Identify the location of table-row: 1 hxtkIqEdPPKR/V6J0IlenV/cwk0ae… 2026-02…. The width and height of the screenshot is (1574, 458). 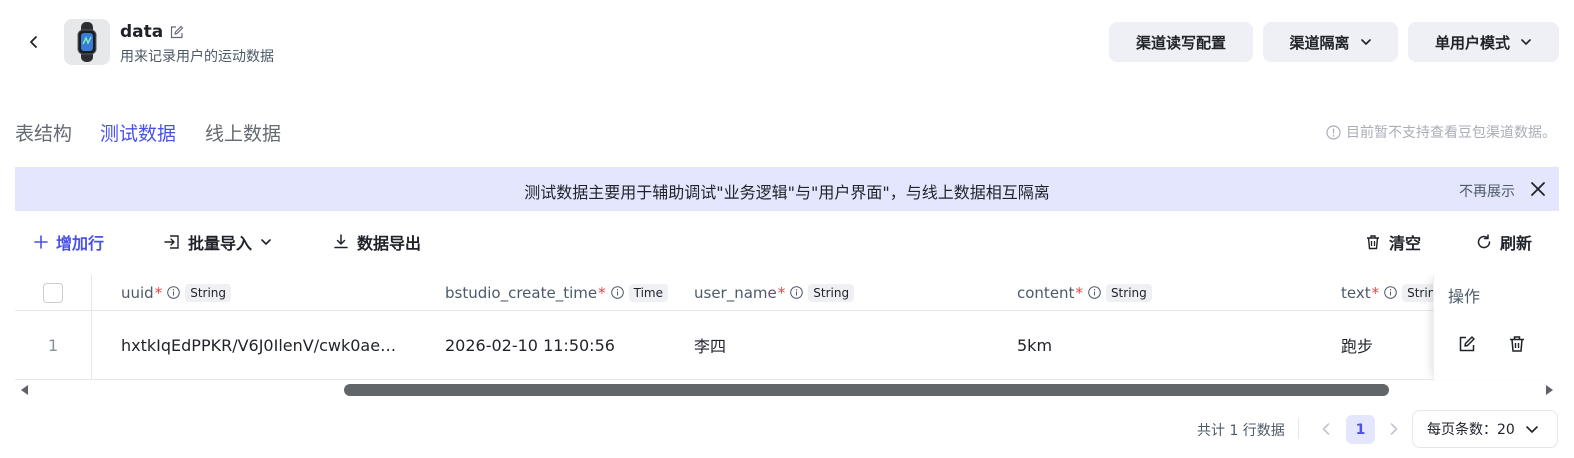
(787, 345).